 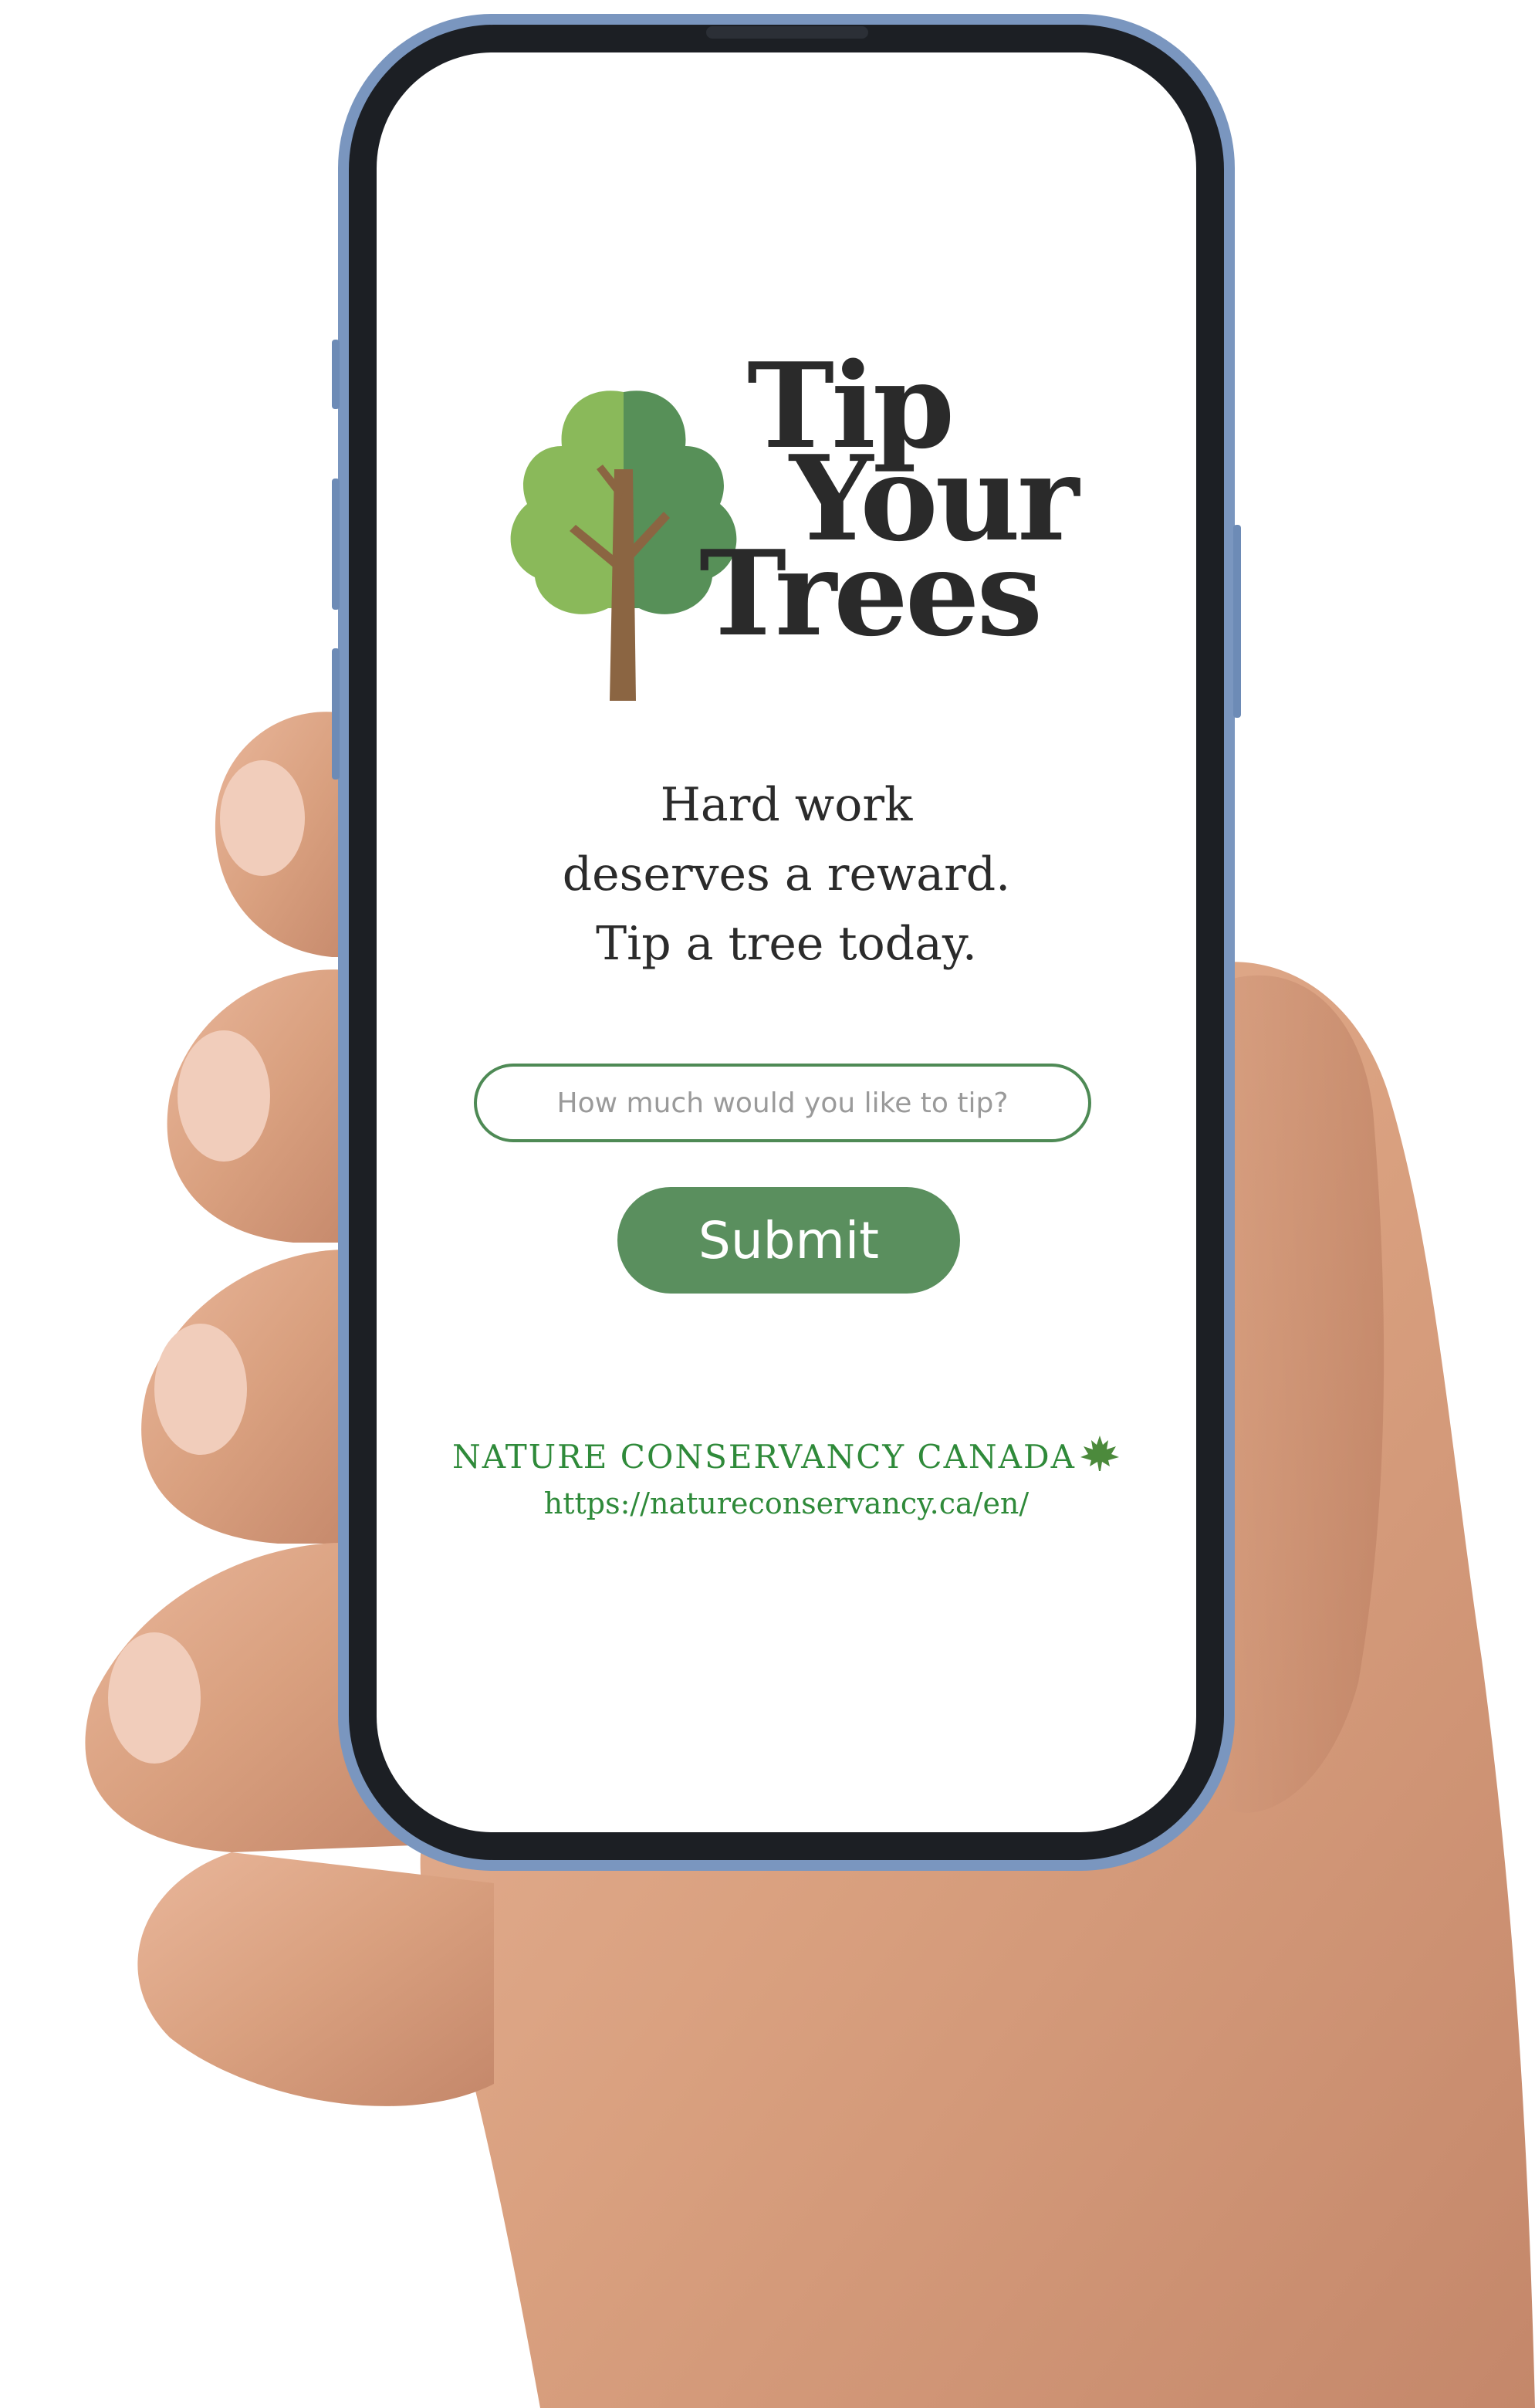 I want to click on logo-word-trees: Trees, so click(x=871, y=593).